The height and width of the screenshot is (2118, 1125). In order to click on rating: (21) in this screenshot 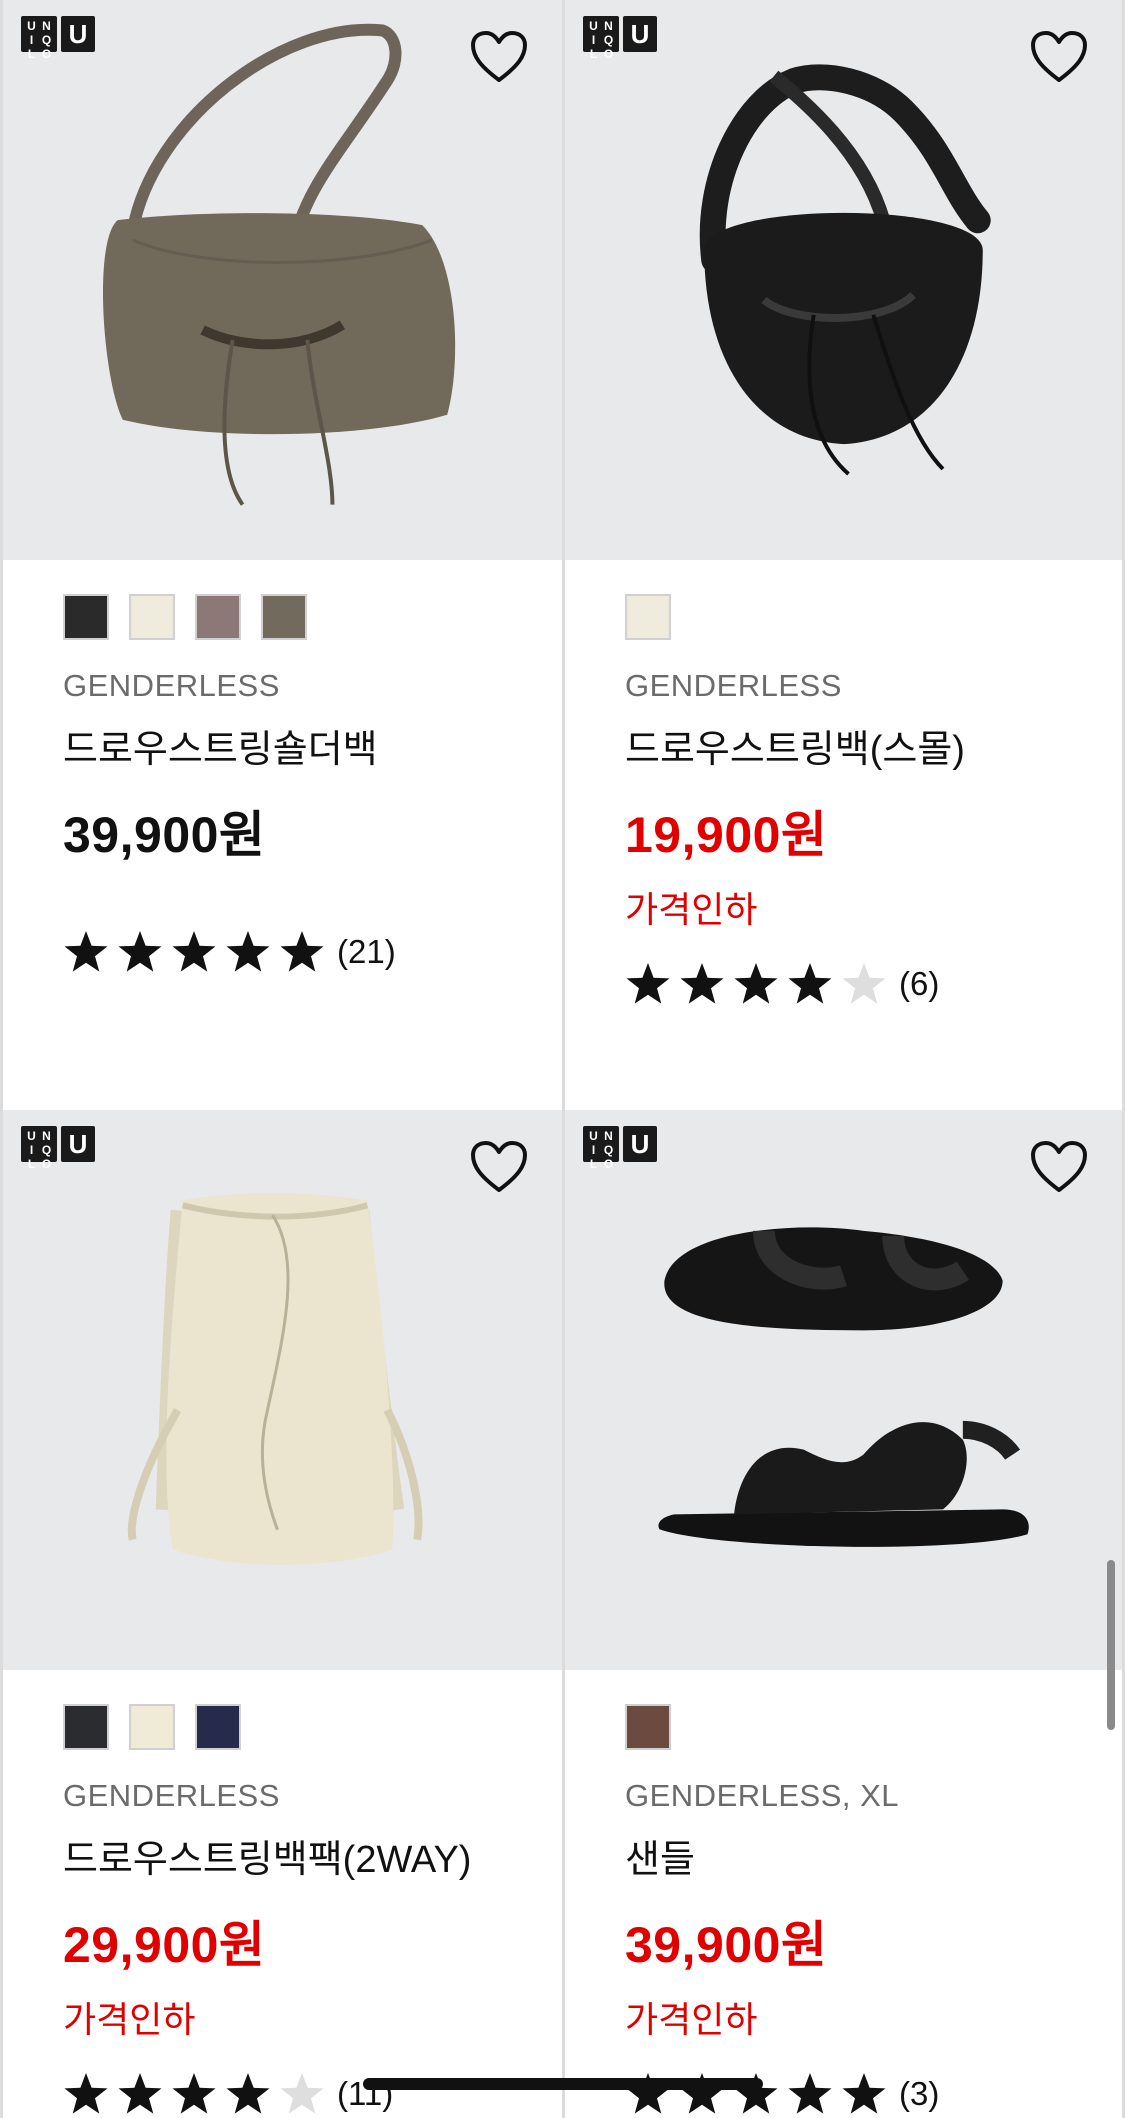, I will do `click(312, 952)`.